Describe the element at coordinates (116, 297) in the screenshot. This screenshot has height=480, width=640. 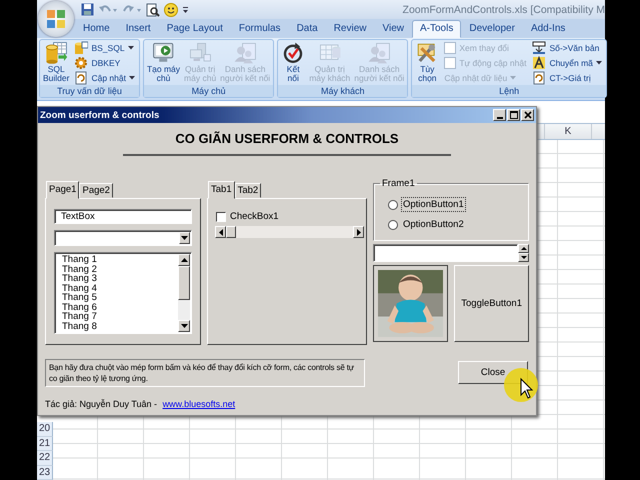
I see `list-item: Thang 5` at that location.